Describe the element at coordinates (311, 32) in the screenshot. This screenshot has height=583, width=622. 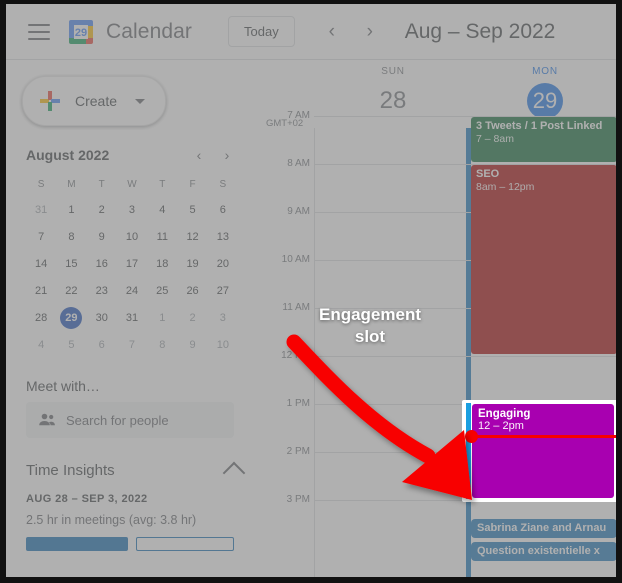
I see `app-header: 29 Calendar Today ‹ › Aug – Sep 2022` at that location.